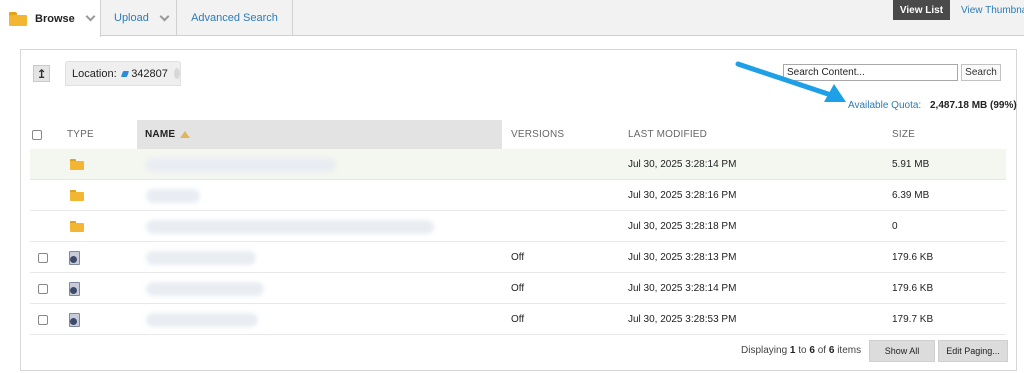 The image size is (1024, 373). I want to click on tab-advanced-search-label: Advanced Search, so click(234, 18).